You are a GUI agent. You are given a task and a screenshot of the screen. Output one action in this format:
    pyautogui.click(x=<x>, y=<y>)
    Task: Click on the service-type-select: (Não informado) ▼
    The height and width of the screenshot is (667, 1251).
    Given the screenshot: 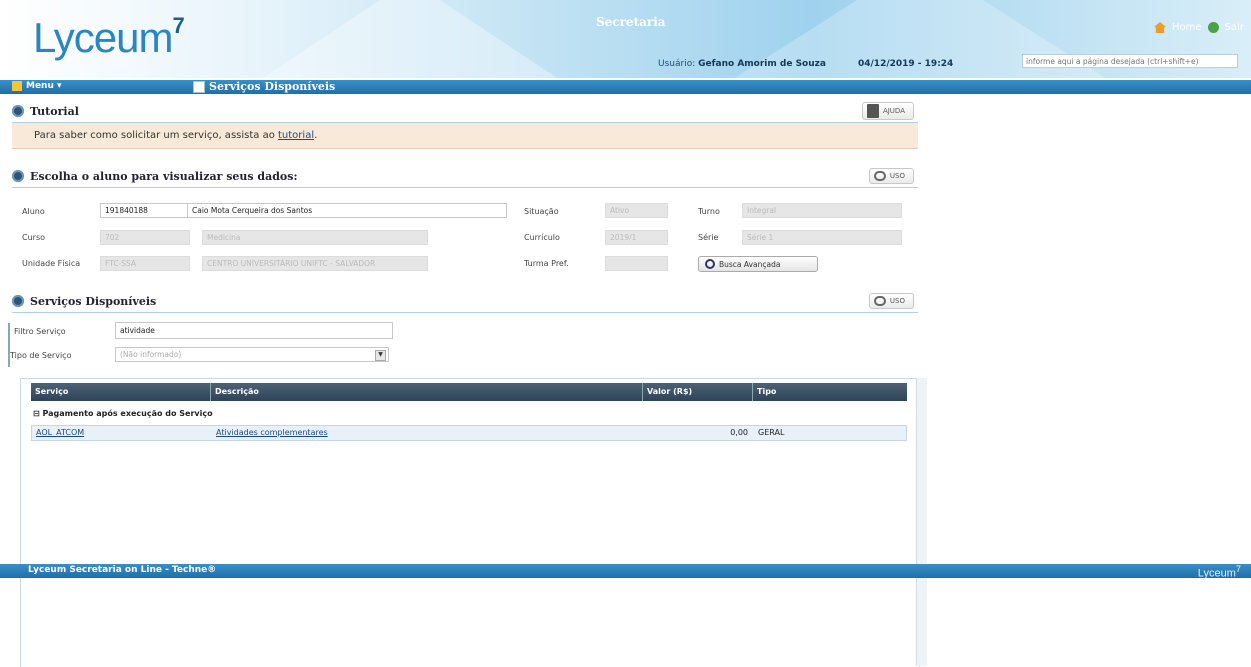 What is the action you would take?
    pyautogui.click(x=252, y=354)
    